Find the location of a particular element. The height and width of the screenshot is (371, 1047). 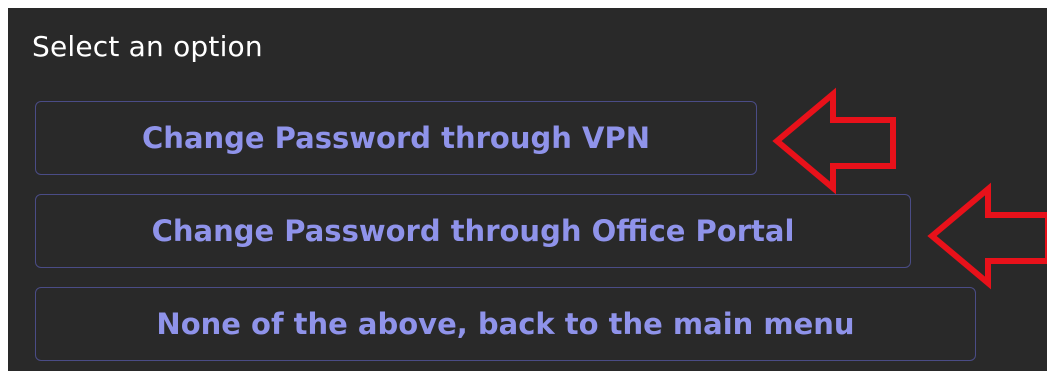

change-password-vpn-button: Change Password through VPN is located at coordinates (396, 138).